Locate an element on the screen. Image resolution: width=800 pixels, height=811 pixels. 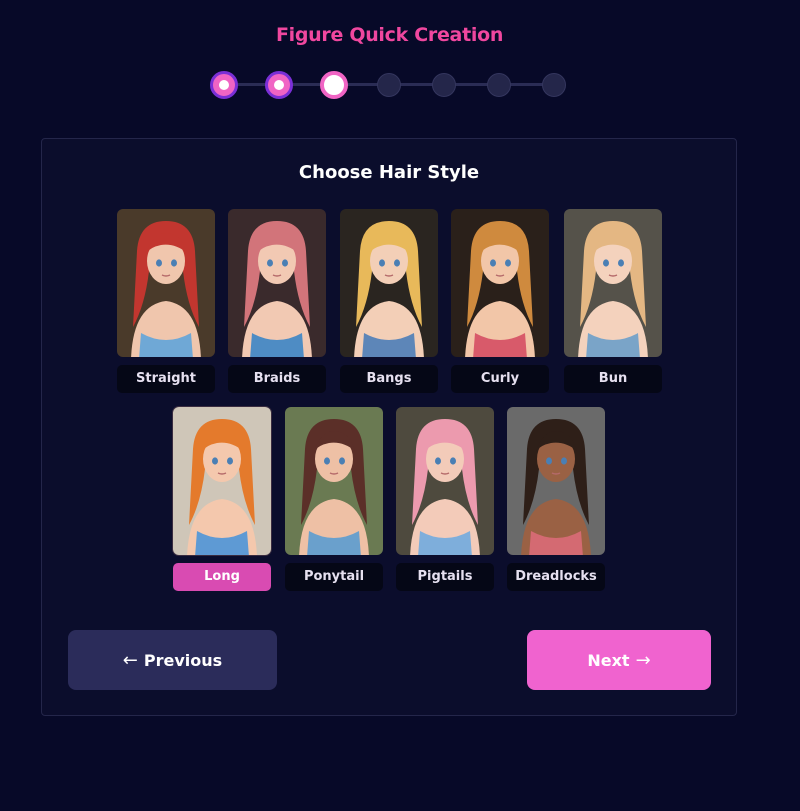
step-4-indicator is located at coordinates (389, 85).